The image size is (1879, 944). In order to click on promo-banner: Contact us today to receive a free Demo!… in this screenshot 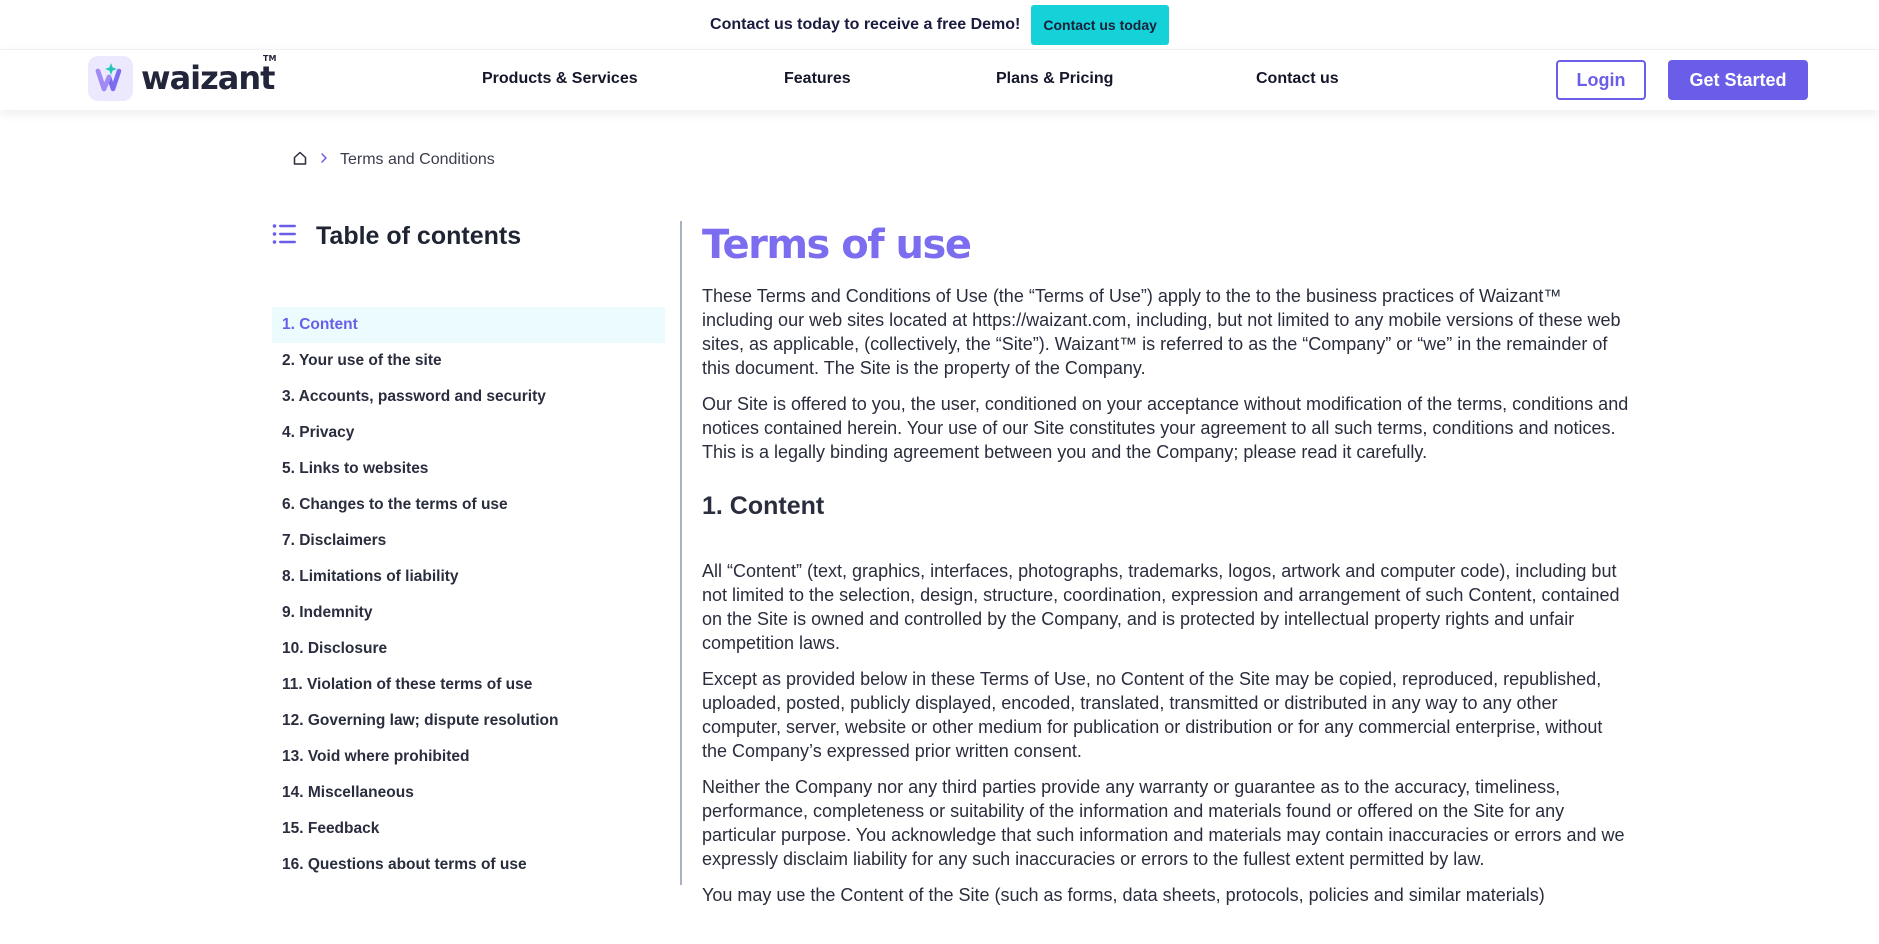, I will do `click(939, 24)`.